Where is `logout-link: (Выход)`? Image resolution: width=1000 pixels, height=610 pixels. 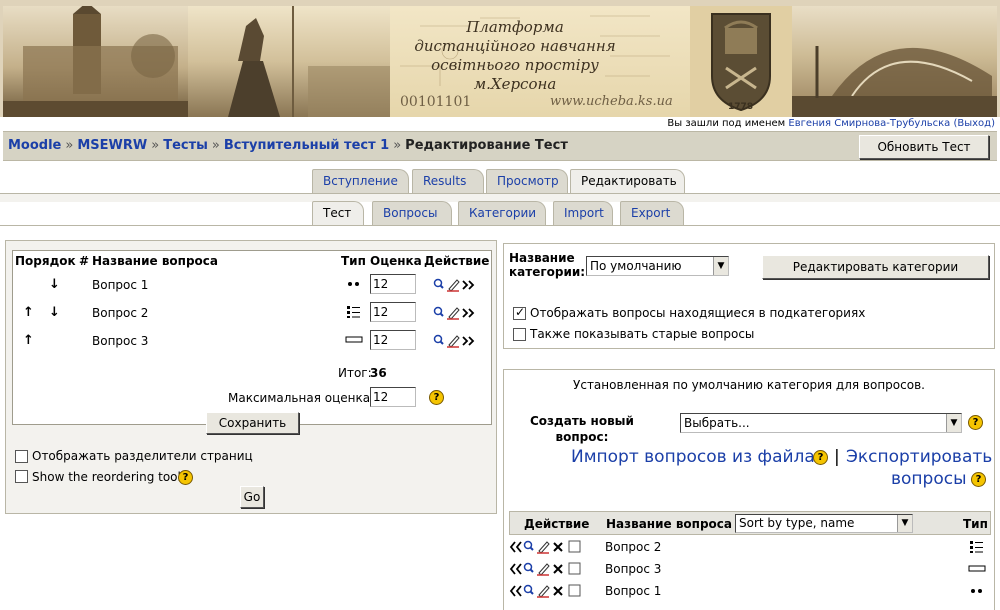 logout-link: (Выход) is located at coordinates (974, 123).